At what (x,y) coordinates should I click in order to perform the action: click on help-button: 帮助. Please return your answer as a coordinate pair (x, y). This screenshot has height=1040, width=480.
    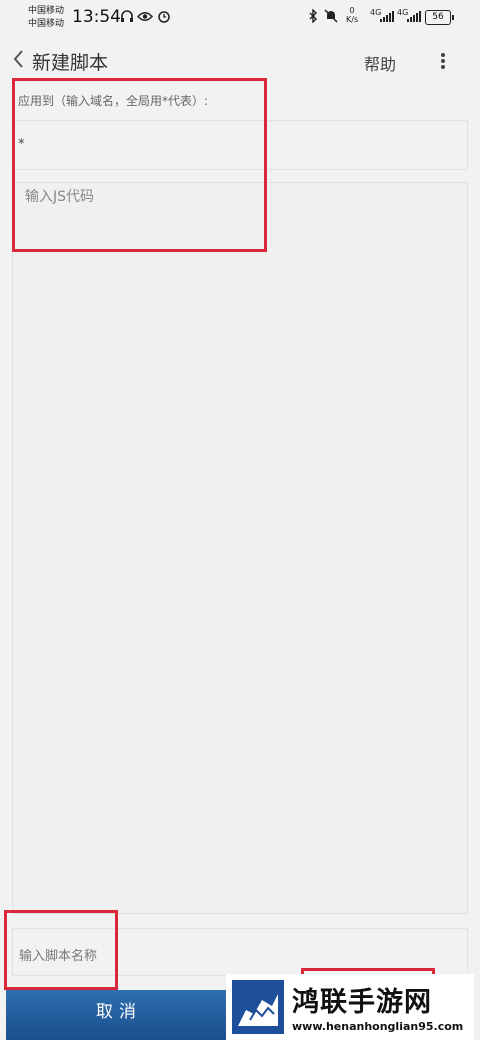
    Looking at the image, I should click on (380, 63).